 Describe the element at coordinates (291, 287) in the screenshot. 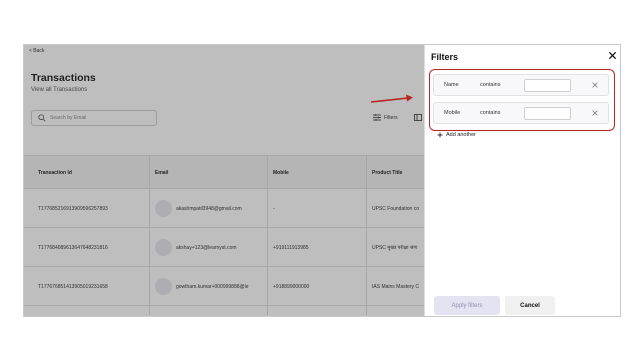

I see `mobile-cell: +918899000000` at that location.